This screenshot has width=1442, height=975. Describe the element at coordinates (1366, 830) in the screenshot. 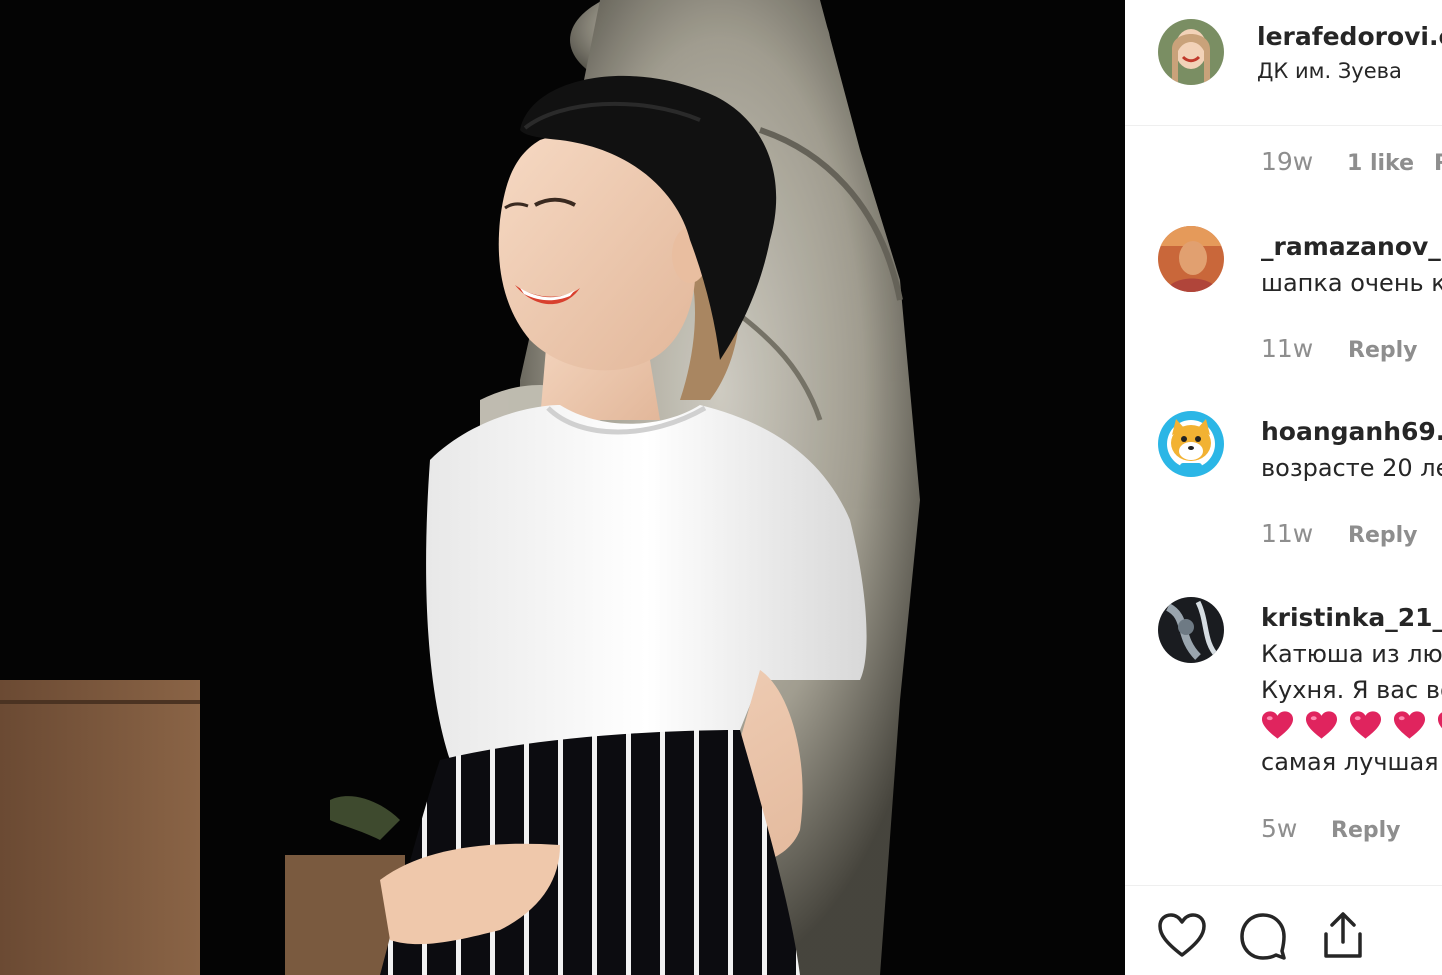

I see `comment-reply-button-3: Reply` at that location.